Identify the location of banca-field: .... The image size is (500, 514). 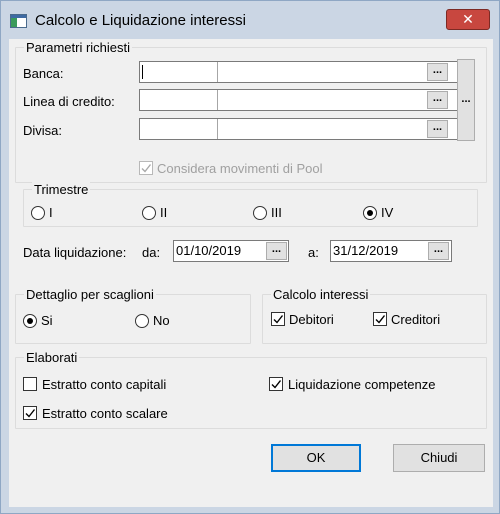
(299, 72).